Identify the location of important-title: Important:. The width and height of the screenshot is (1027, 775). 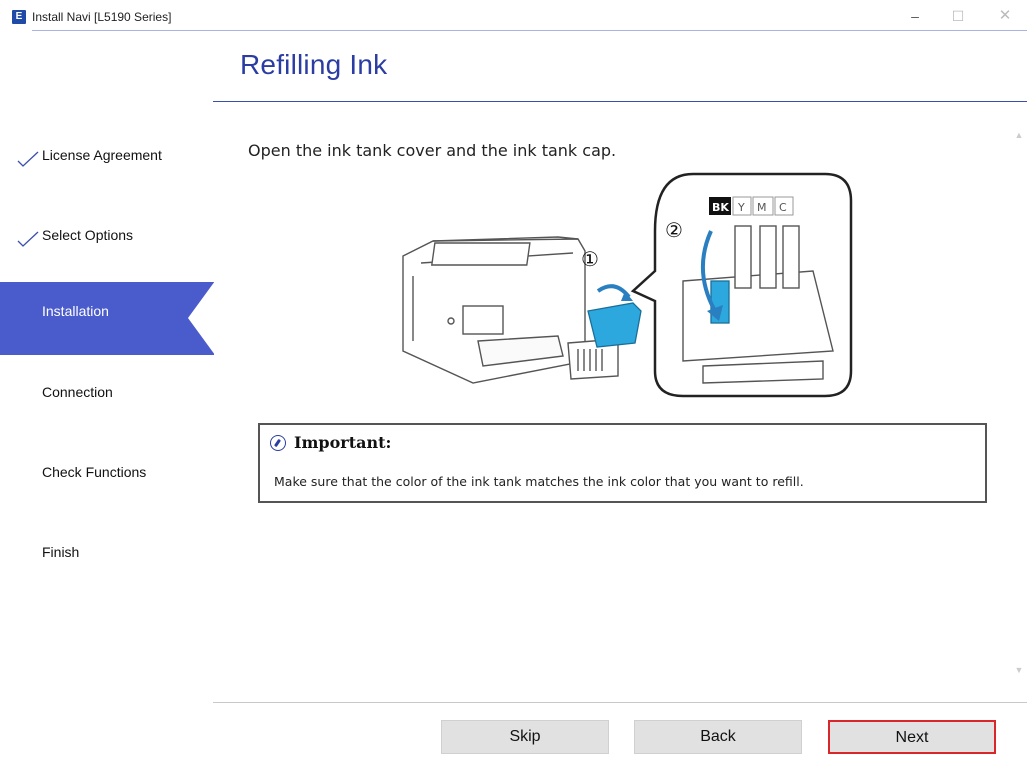
(343, 442).